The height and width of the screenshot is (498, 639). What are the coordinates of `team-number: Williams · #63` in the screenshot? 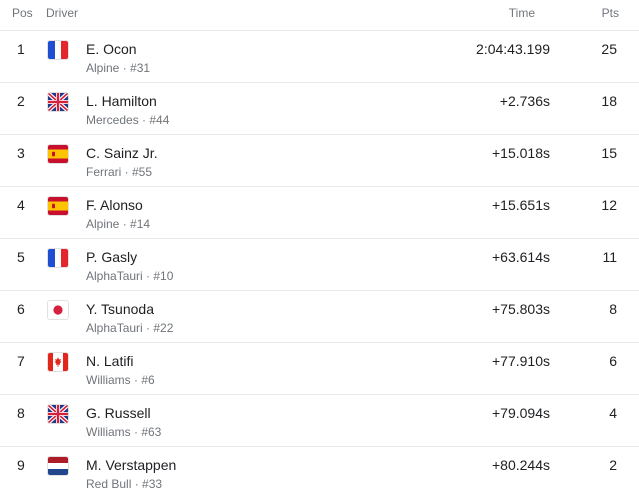 It's located at (124, 432).